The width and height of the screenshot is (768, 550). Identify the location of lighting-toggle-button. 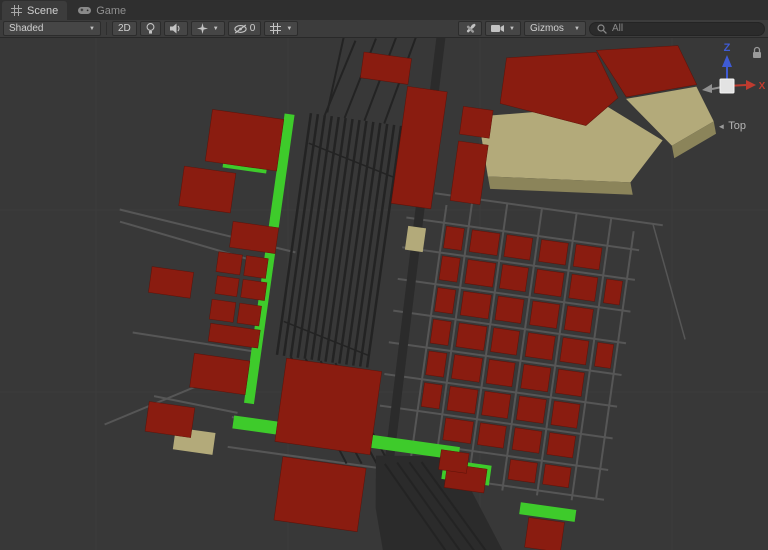
(150, 28).